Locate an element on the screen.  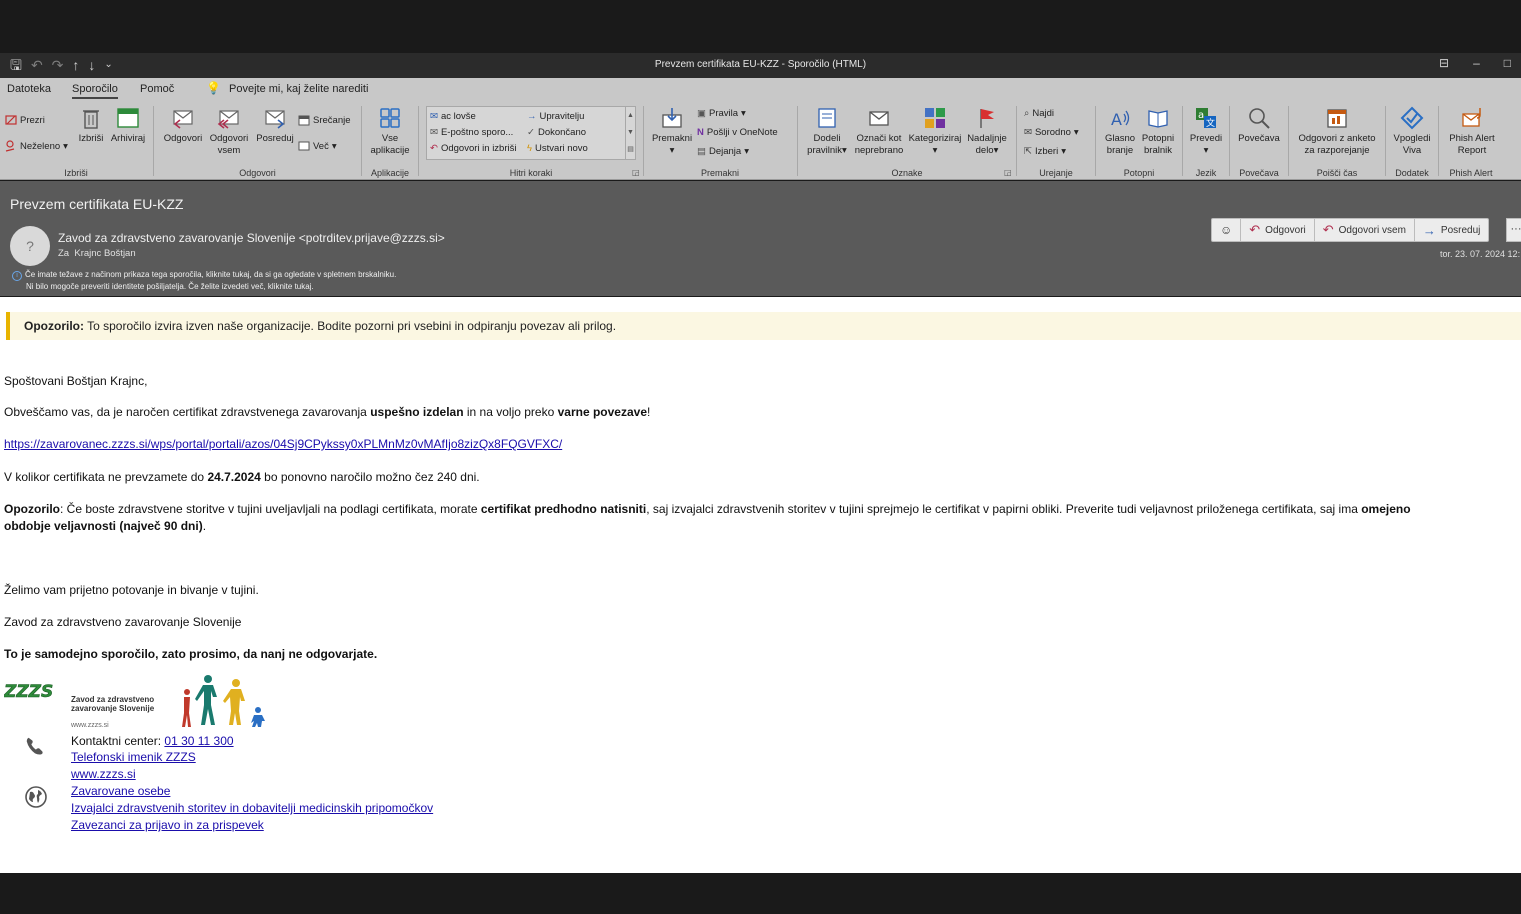
chevron-down-icon: ▼ is located at coordinates (630, 132).